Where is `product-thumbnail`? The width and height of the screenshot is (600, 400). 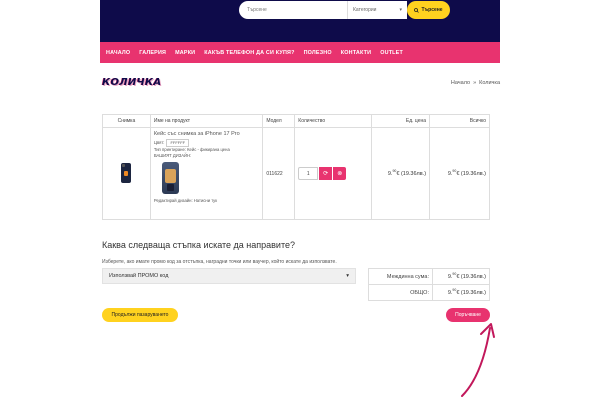
product-thumbnail is located at coordinates (126, 173).